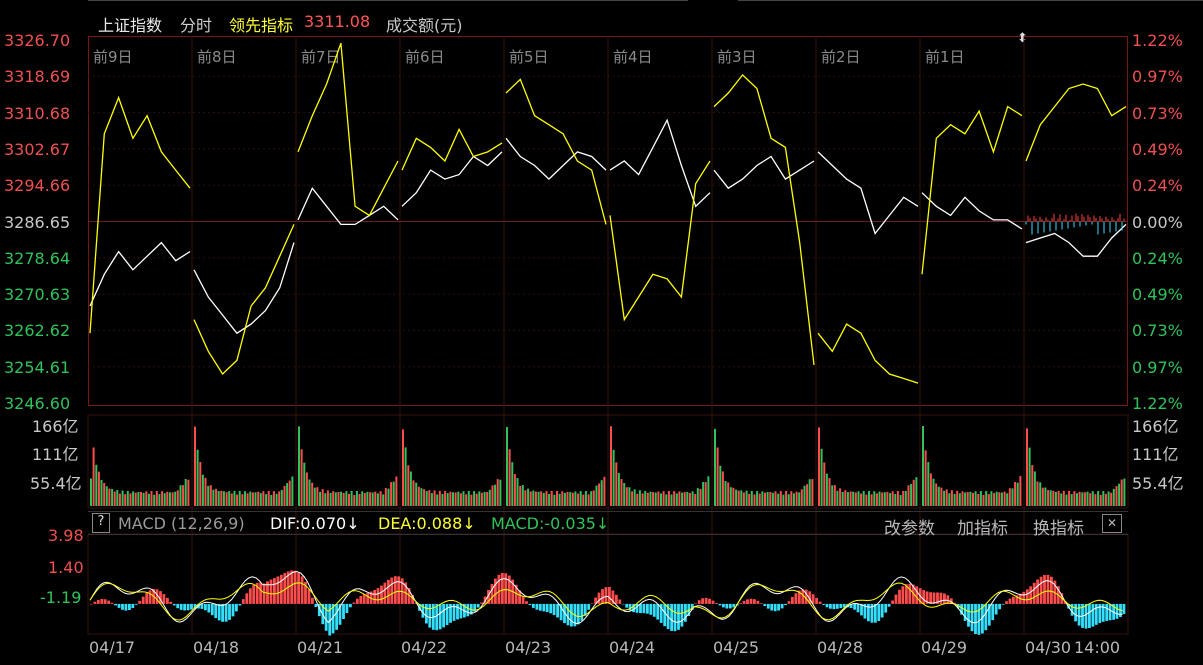 The width and height of the screenshot is (1203, 665). What do you see at coordinates (1112, 523) in the screenshot?
I see `close-icon: ✕` at bounding box center [1112, 523].